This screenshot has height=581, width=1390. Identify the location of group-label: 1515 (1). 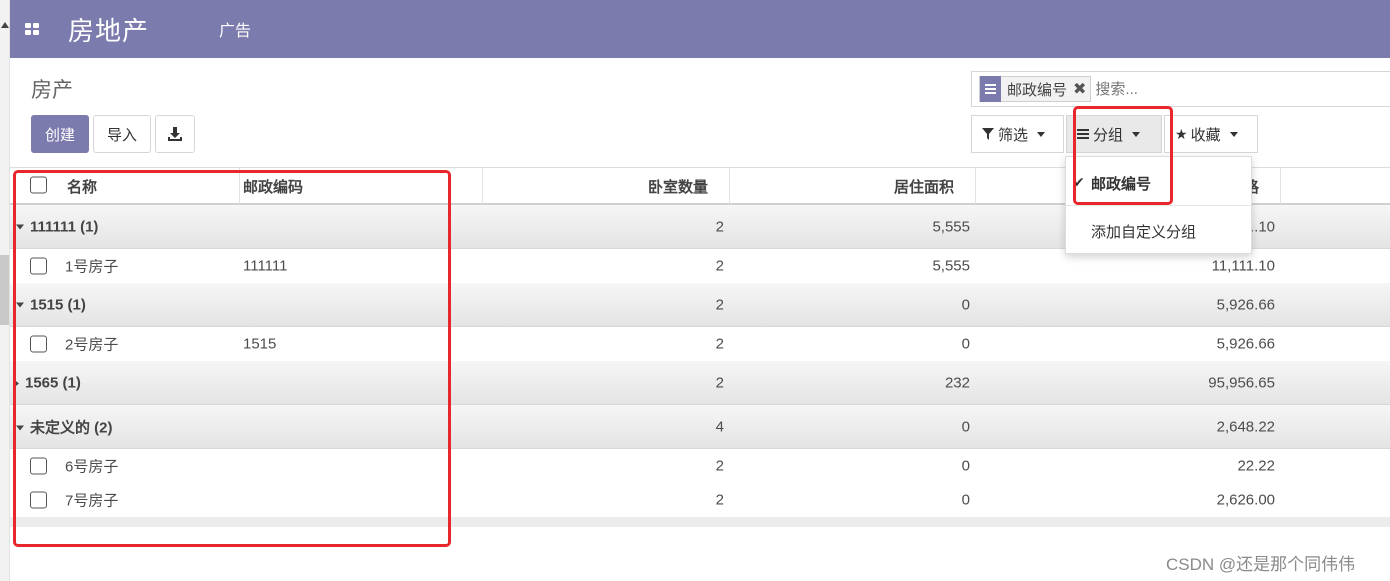
(58, 304).